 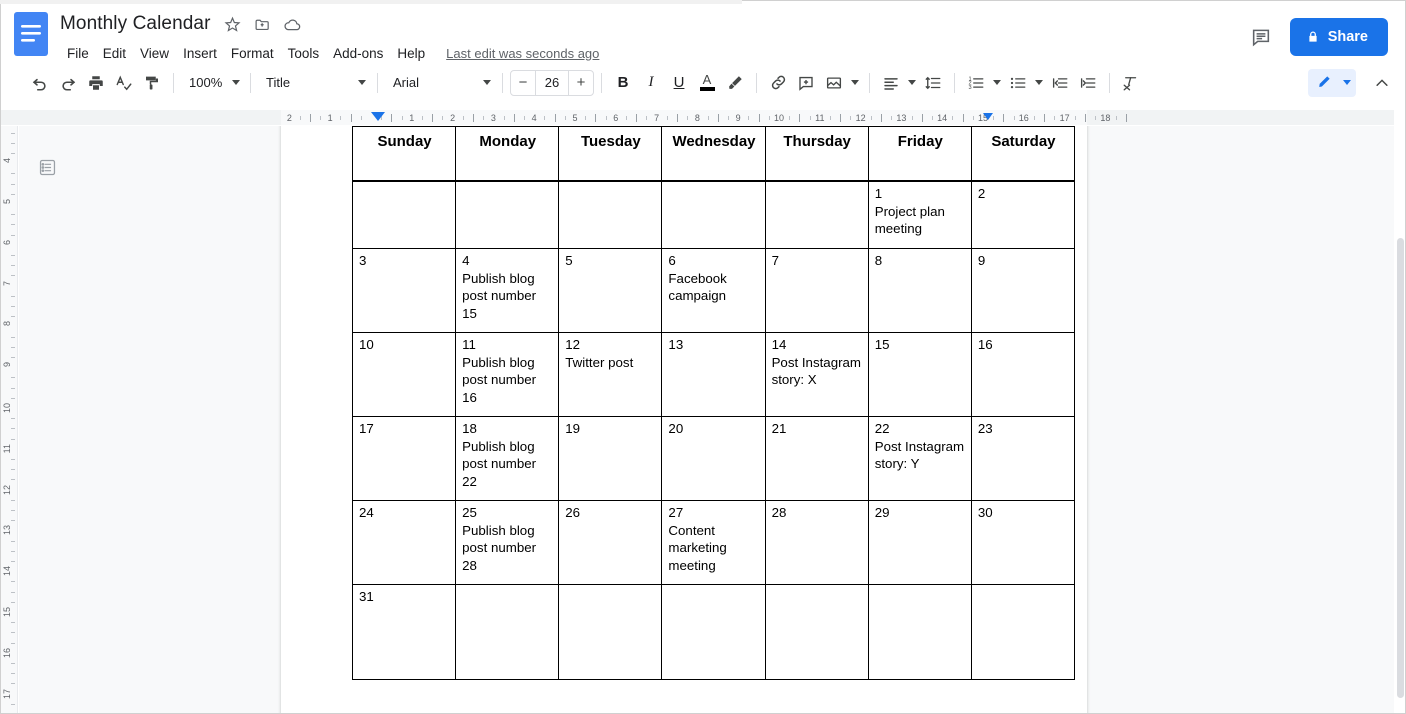 I want to click on insert-link-icon, so click(x=778, y=83).